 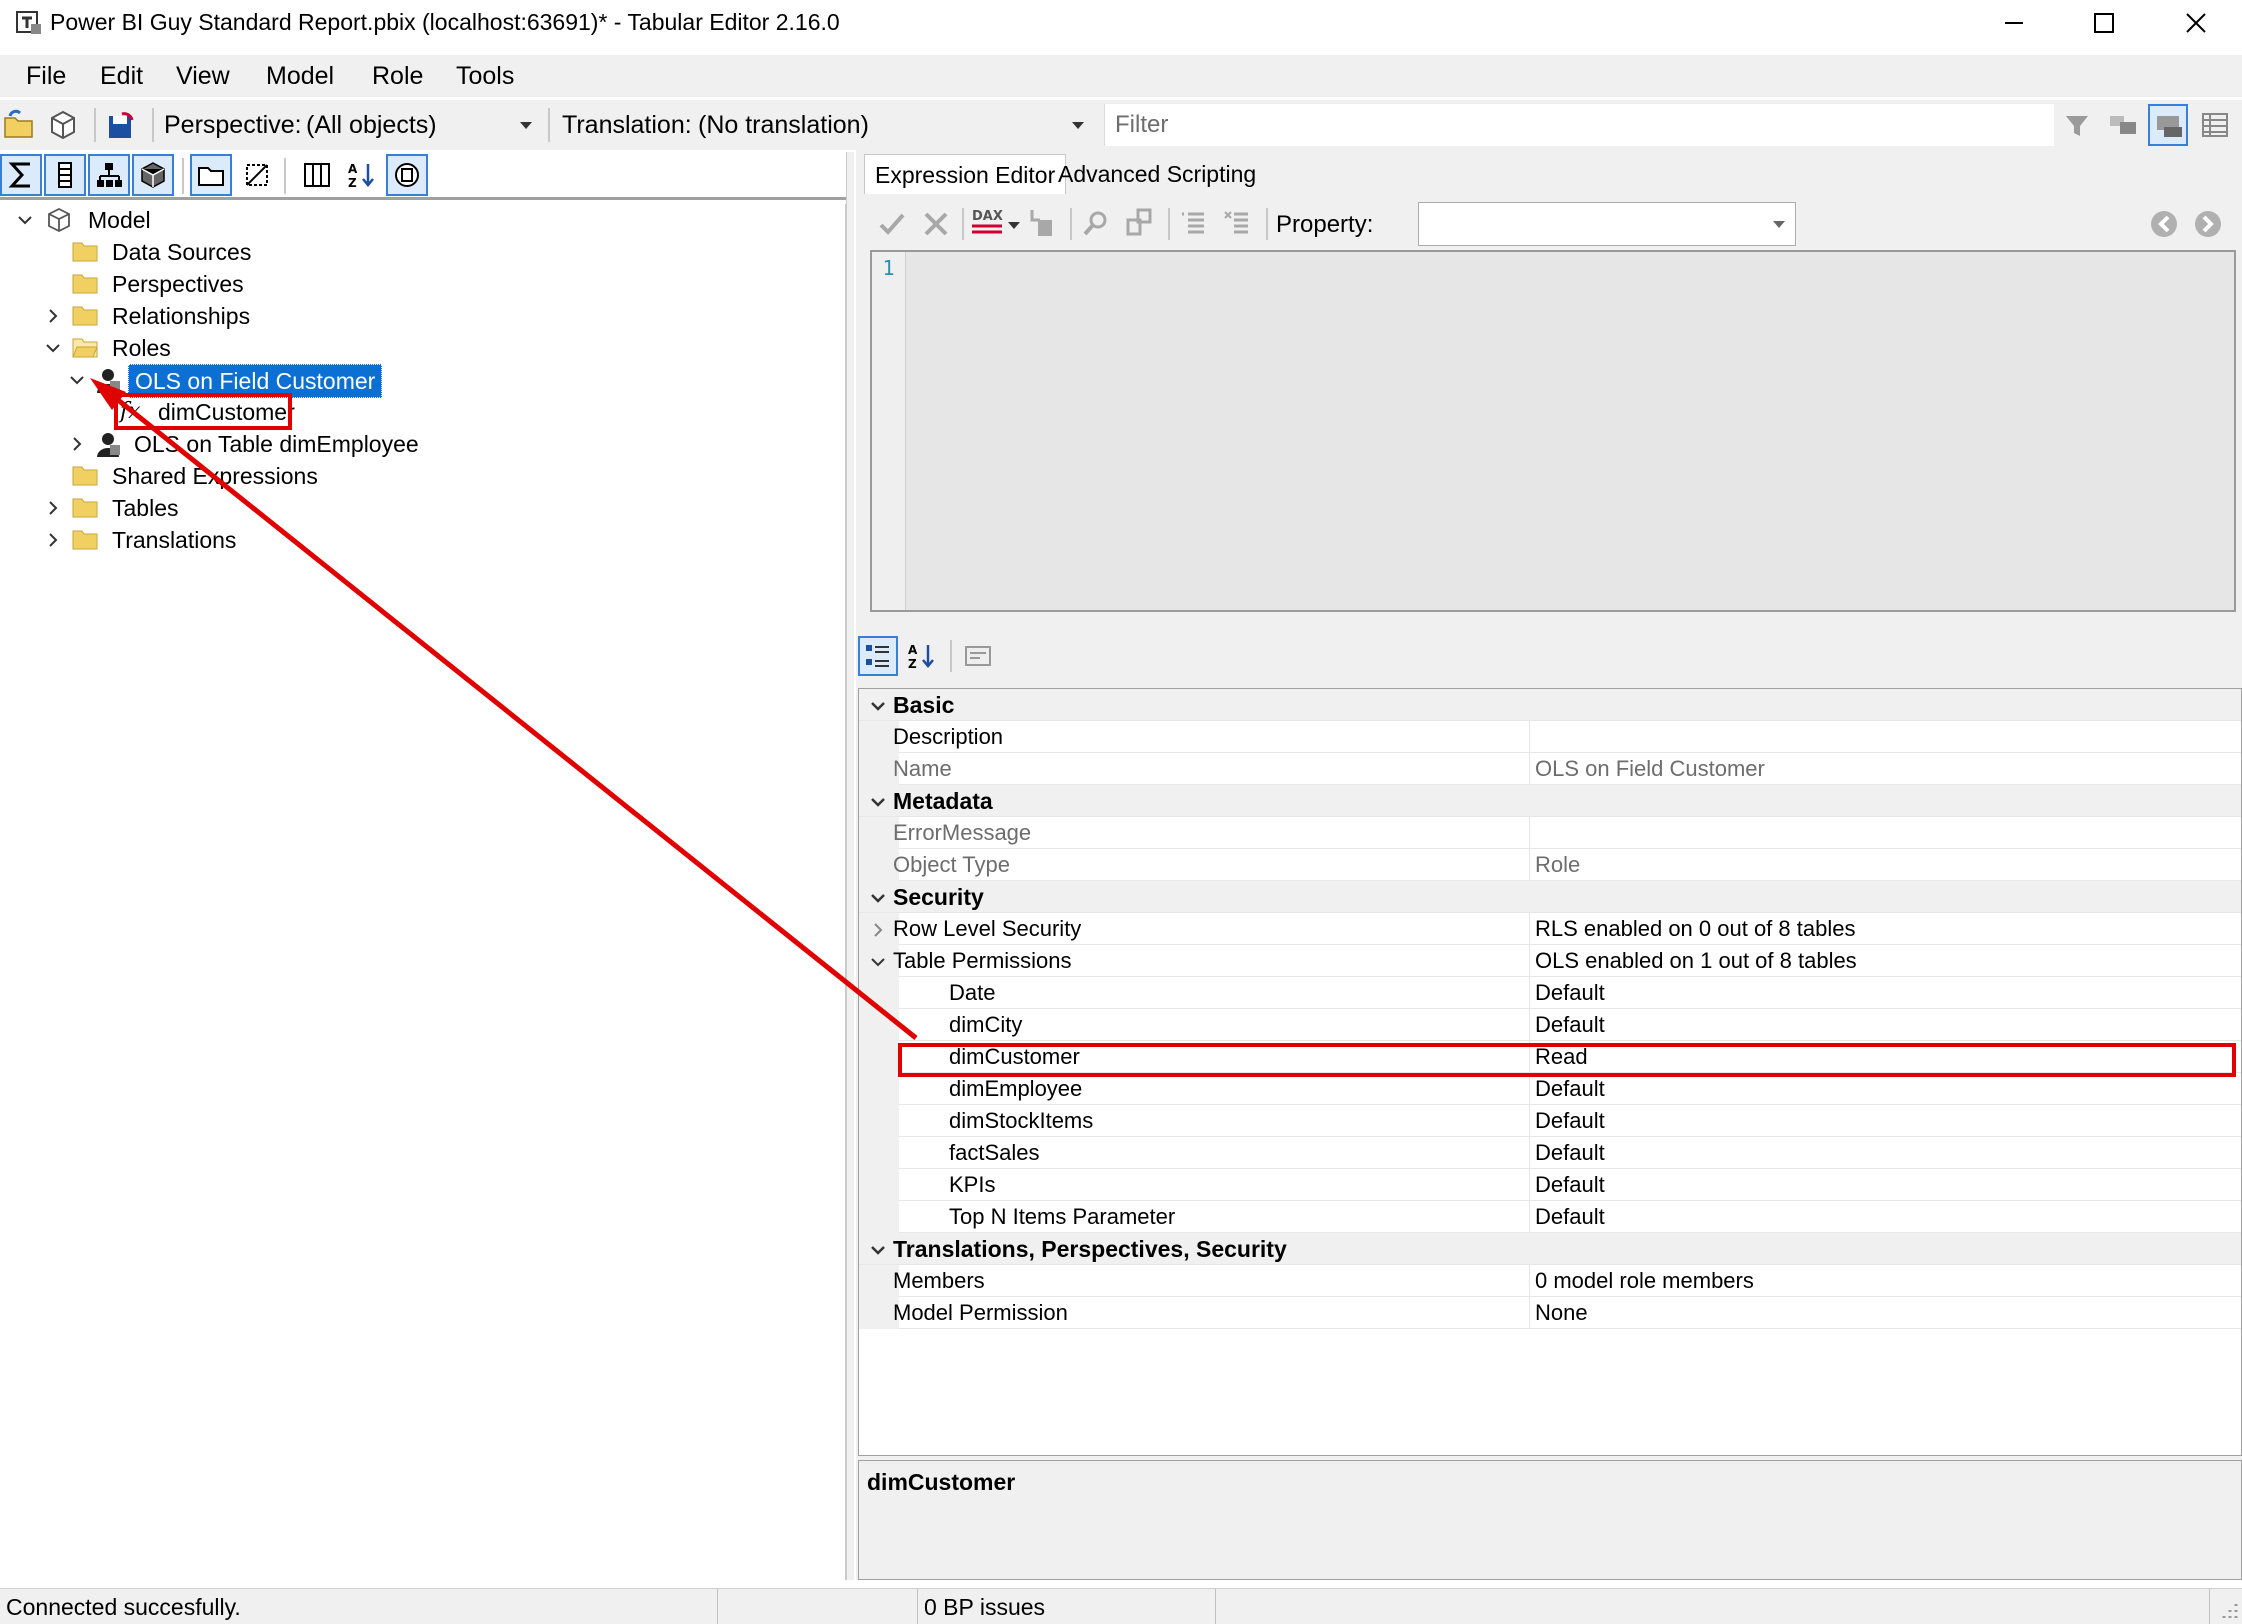 I want to click on table-permission-row: dimEmployee Default, so click(x=1550, y=1089).